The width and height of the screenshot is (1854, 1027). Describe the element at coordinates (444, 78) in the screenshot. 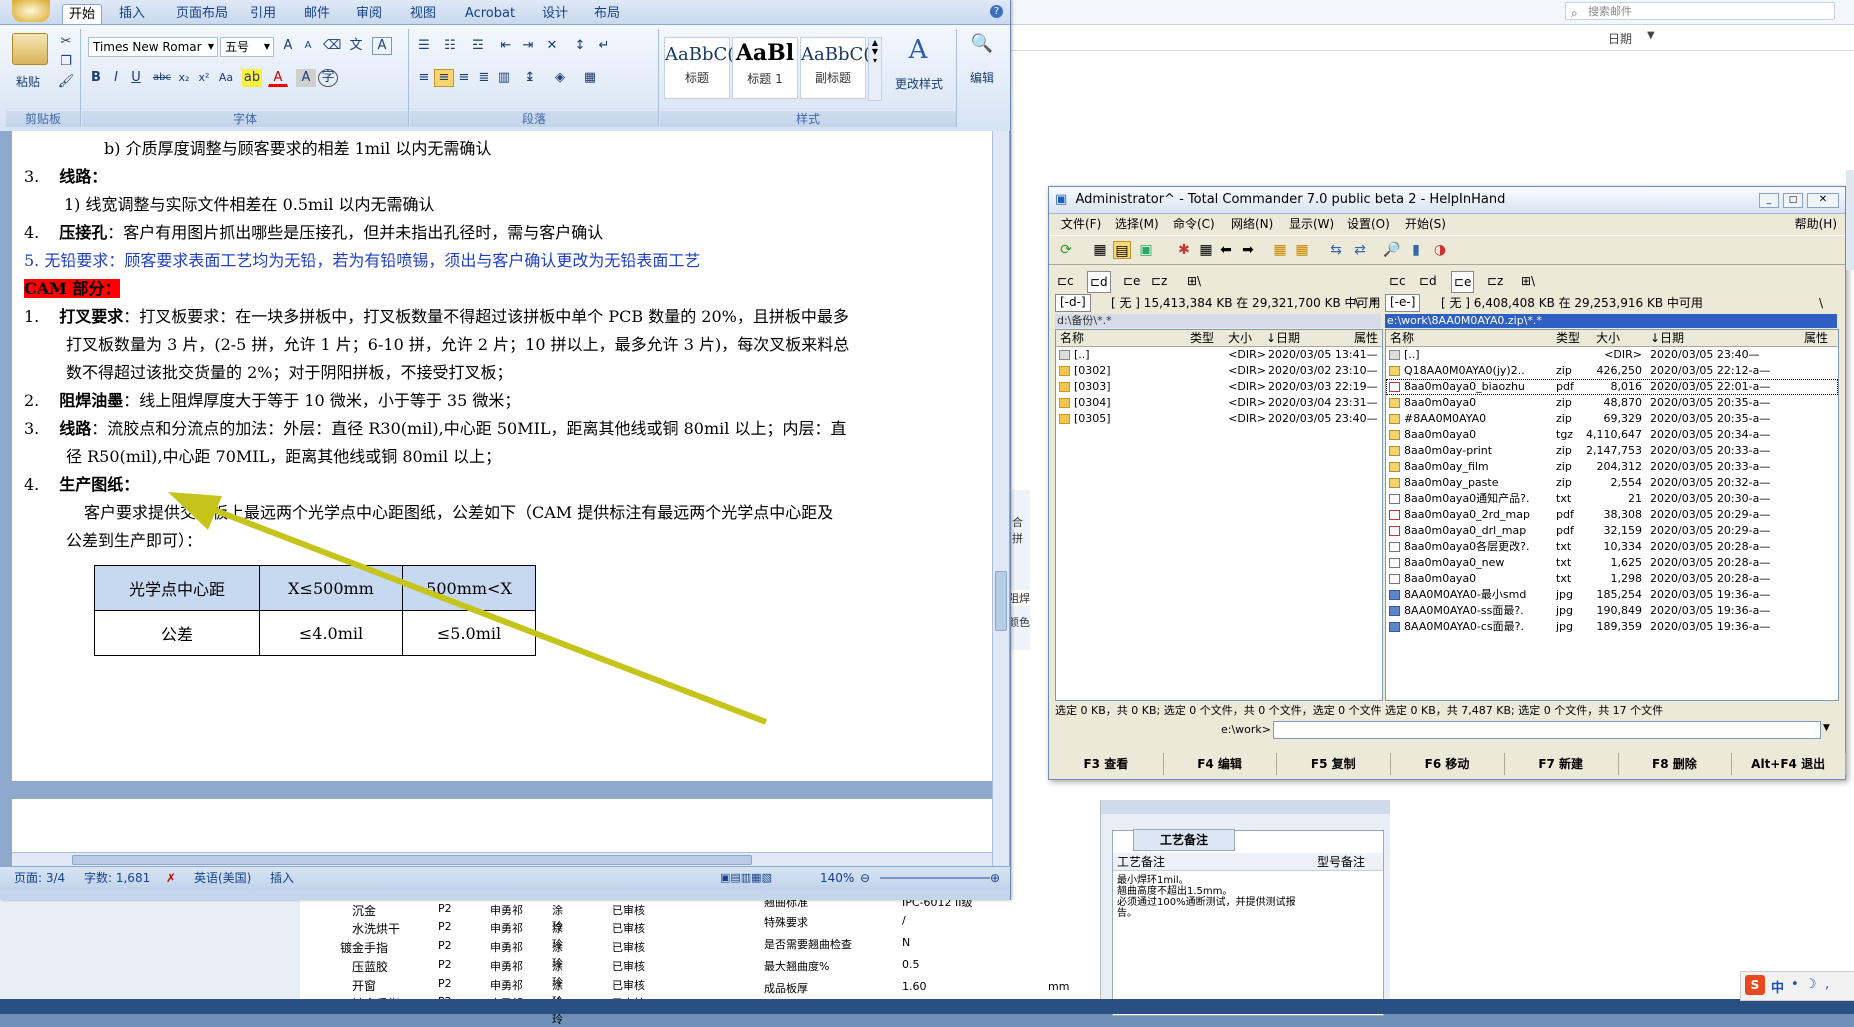

I see `align-center-icon: ≡` at that location.